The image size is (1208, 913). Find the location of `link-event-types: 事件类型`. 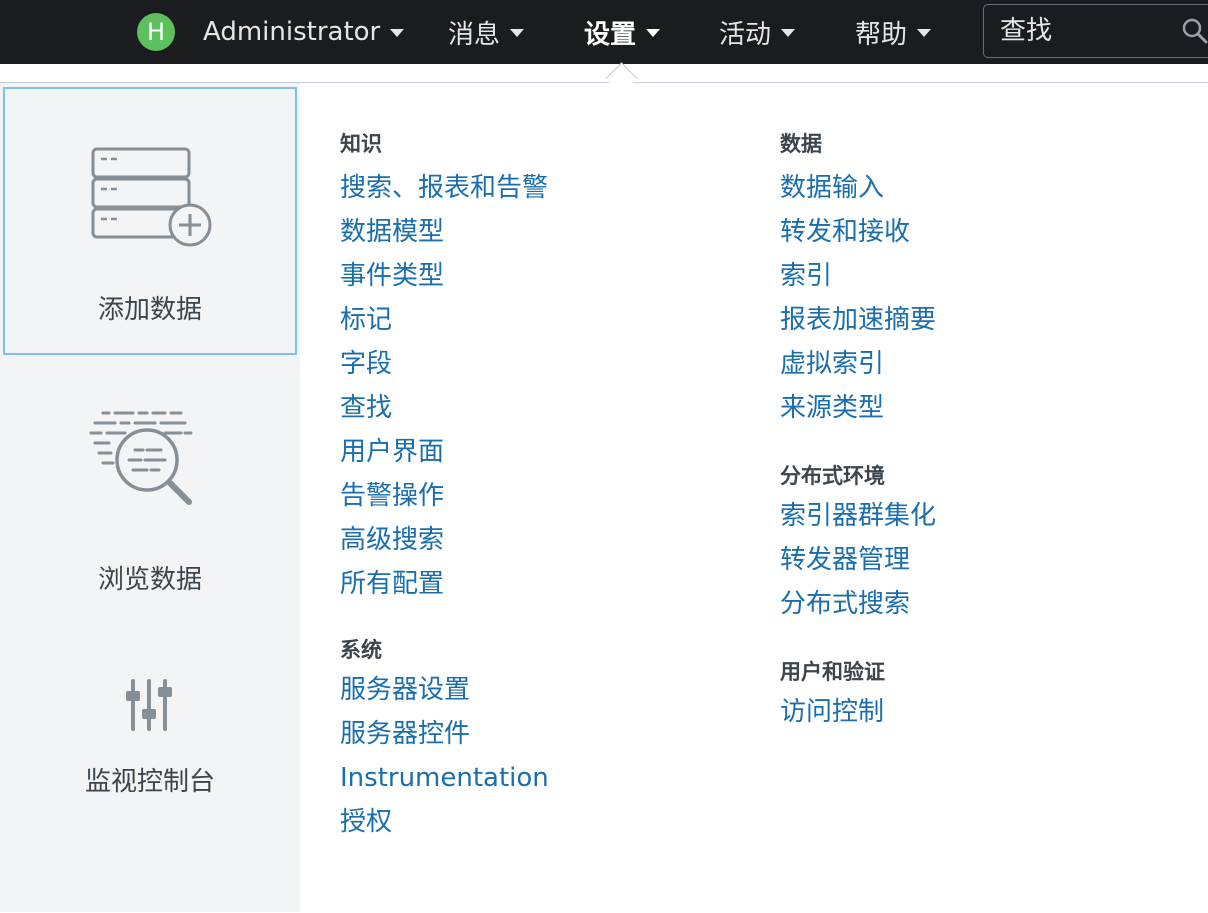

link-event-types: 事件类型 is located at coordinates (444, 276).